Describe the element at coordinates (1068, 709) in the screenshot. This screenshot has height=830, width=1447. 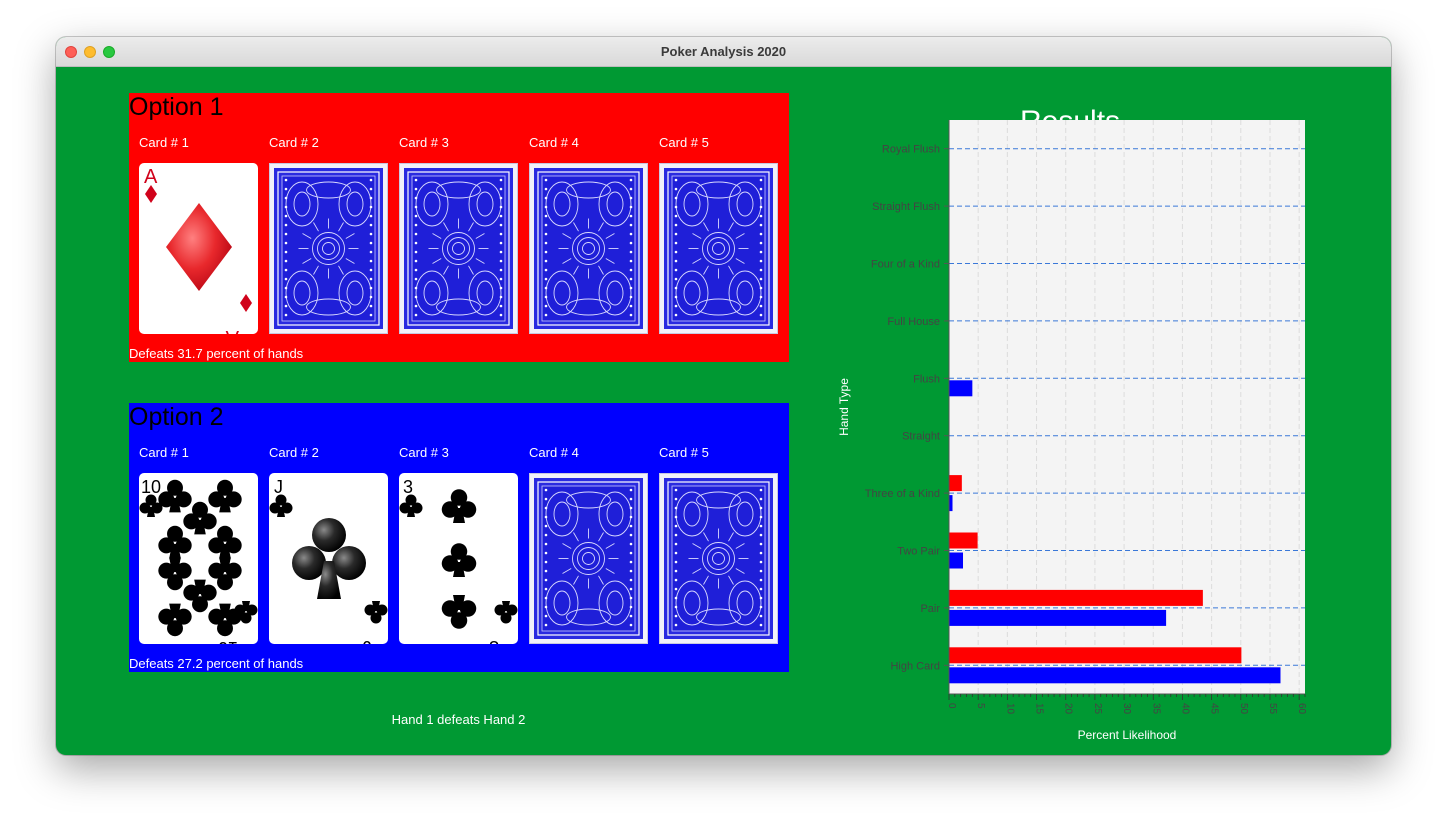
I see `x-tick-label: 20` at that location.